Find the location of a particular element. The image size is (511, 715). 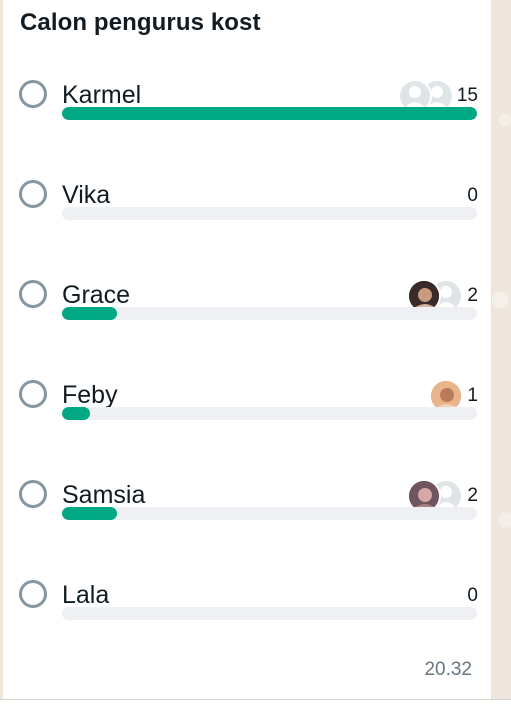

poll-option-5: Samsia 2 is located at coordinates (247, 519).